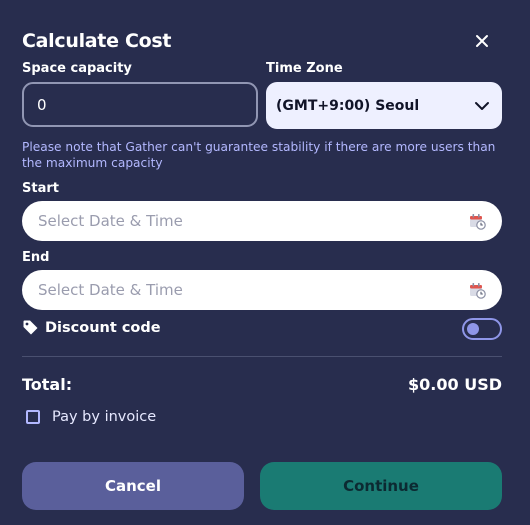 This screenshot has width=530, height=525. I want to click on total-label: Total:, so click(47, 384).